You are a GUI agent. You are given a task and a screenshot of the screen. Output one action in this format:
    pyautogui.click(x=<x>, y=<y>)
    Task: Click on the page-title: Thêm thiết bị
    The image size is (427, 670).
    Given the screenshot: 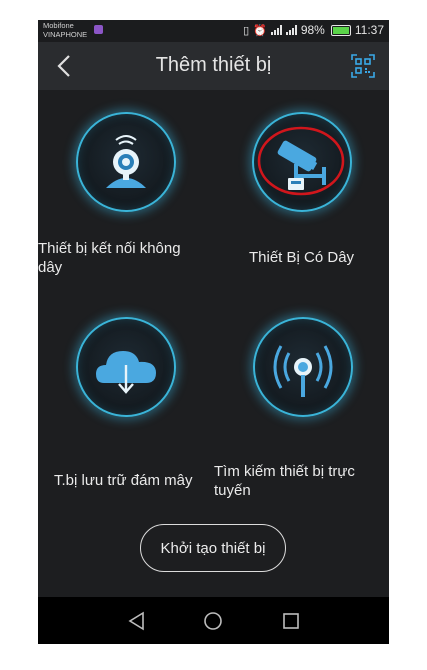 What is the action you would take?
    pyautogui.click(x=213, y=65)
    